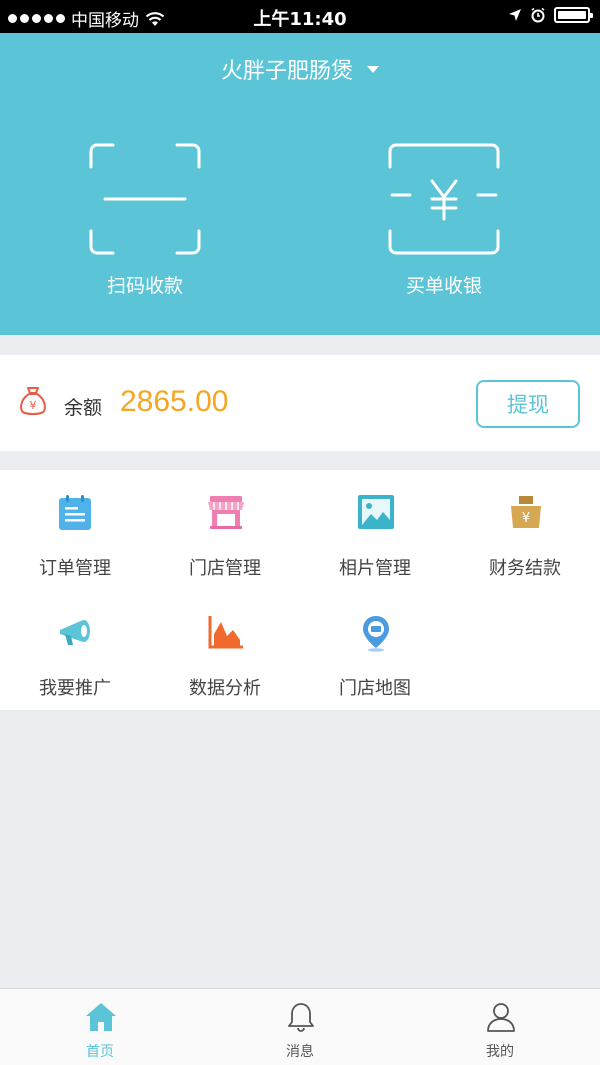 This screenshot has height=1065, width=600. I want to click on withdraw-button: 提现, so click(528, 404).